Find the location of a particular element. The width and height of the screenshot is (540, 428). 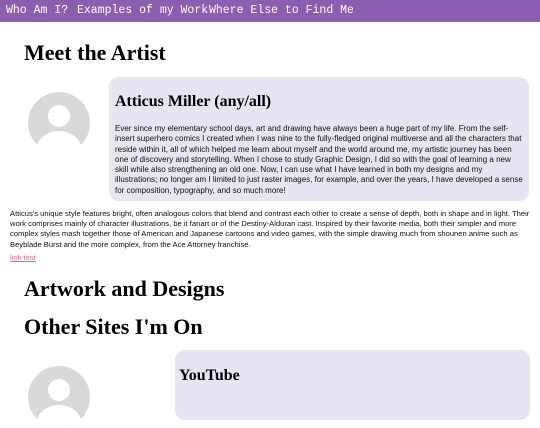

youtube-title: YouTube is located at coordinates (209, 376).